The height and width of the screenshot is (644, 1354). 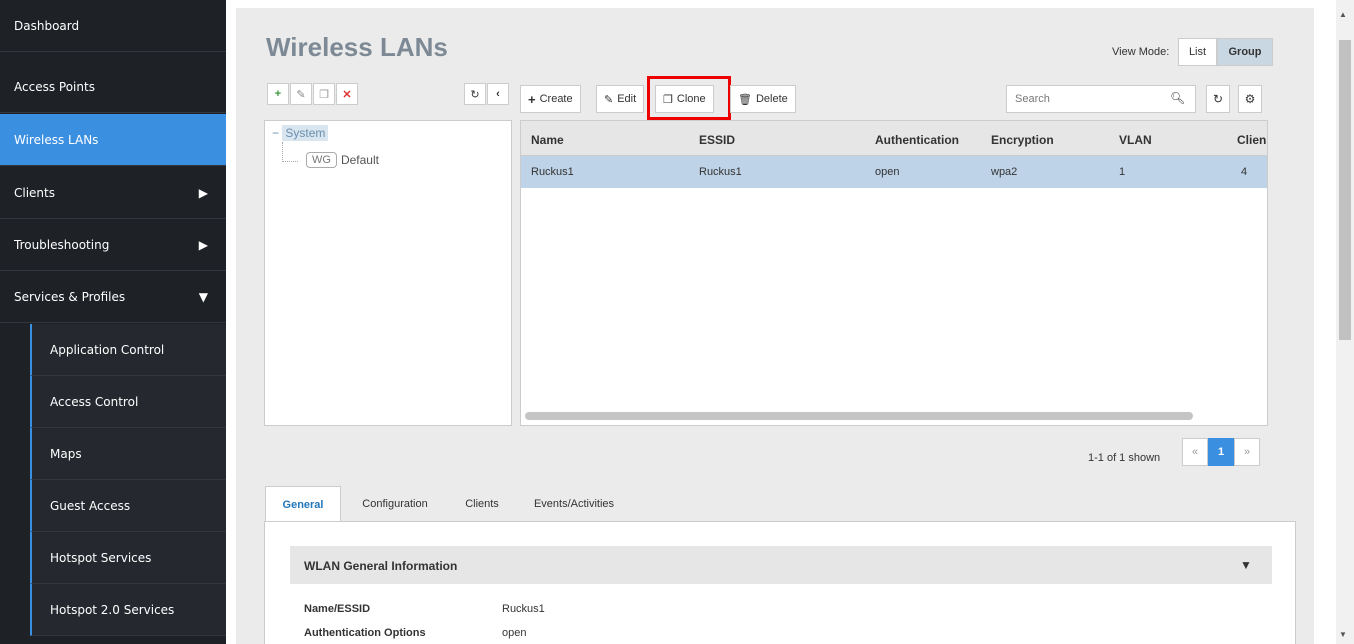 I want to click on info-value-authentication: open, so click(x=514, y=633).